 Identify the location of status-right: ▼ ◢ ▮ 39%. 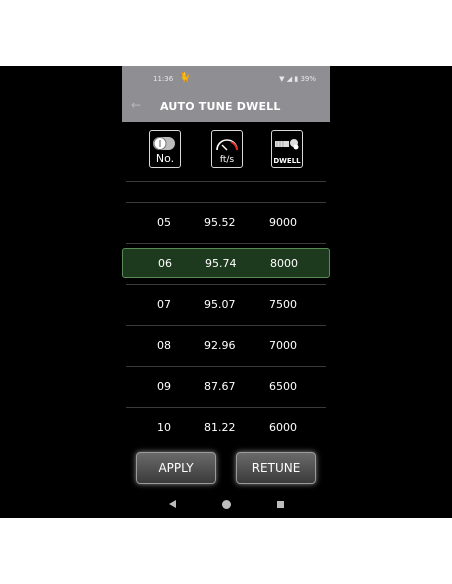
(297, 79).